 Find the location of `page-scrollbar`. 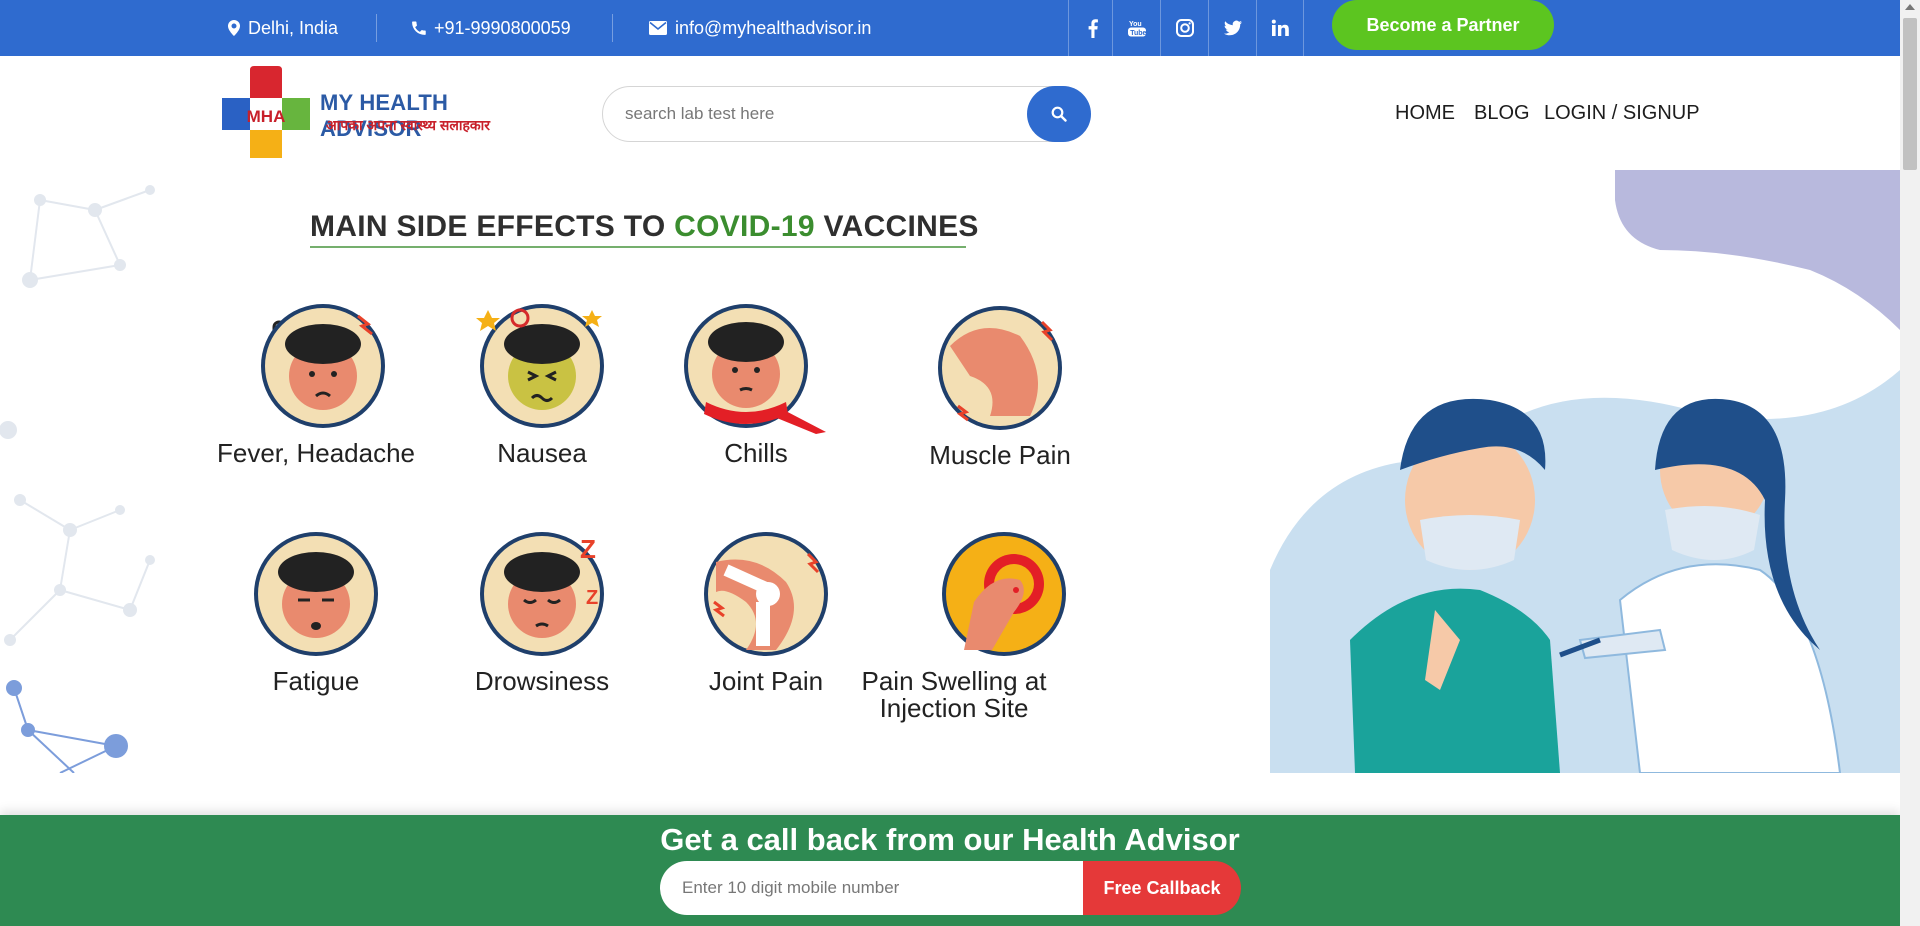

page-scrollbar is located at coordinates (1910, 463).